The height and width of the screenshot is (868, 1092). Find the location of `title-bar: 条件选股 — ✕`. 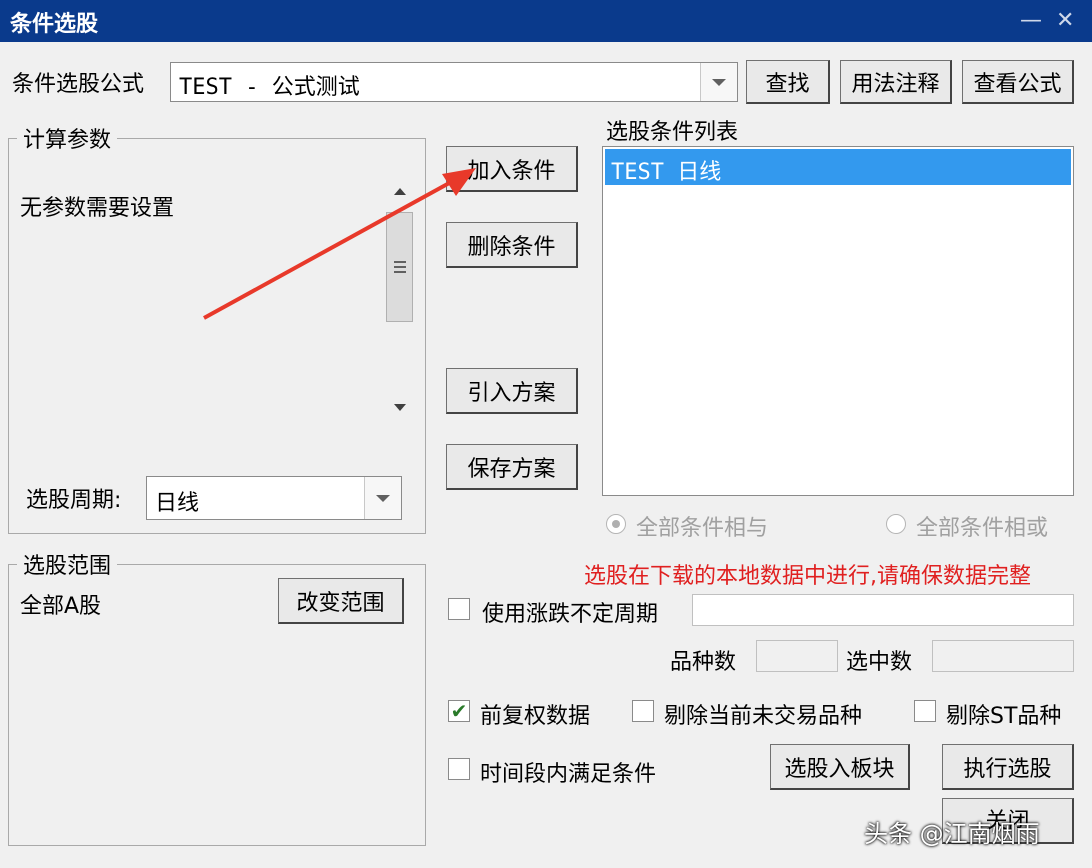

title-bar: 条件选股 — ✕ is located at coordinates (546, 21).